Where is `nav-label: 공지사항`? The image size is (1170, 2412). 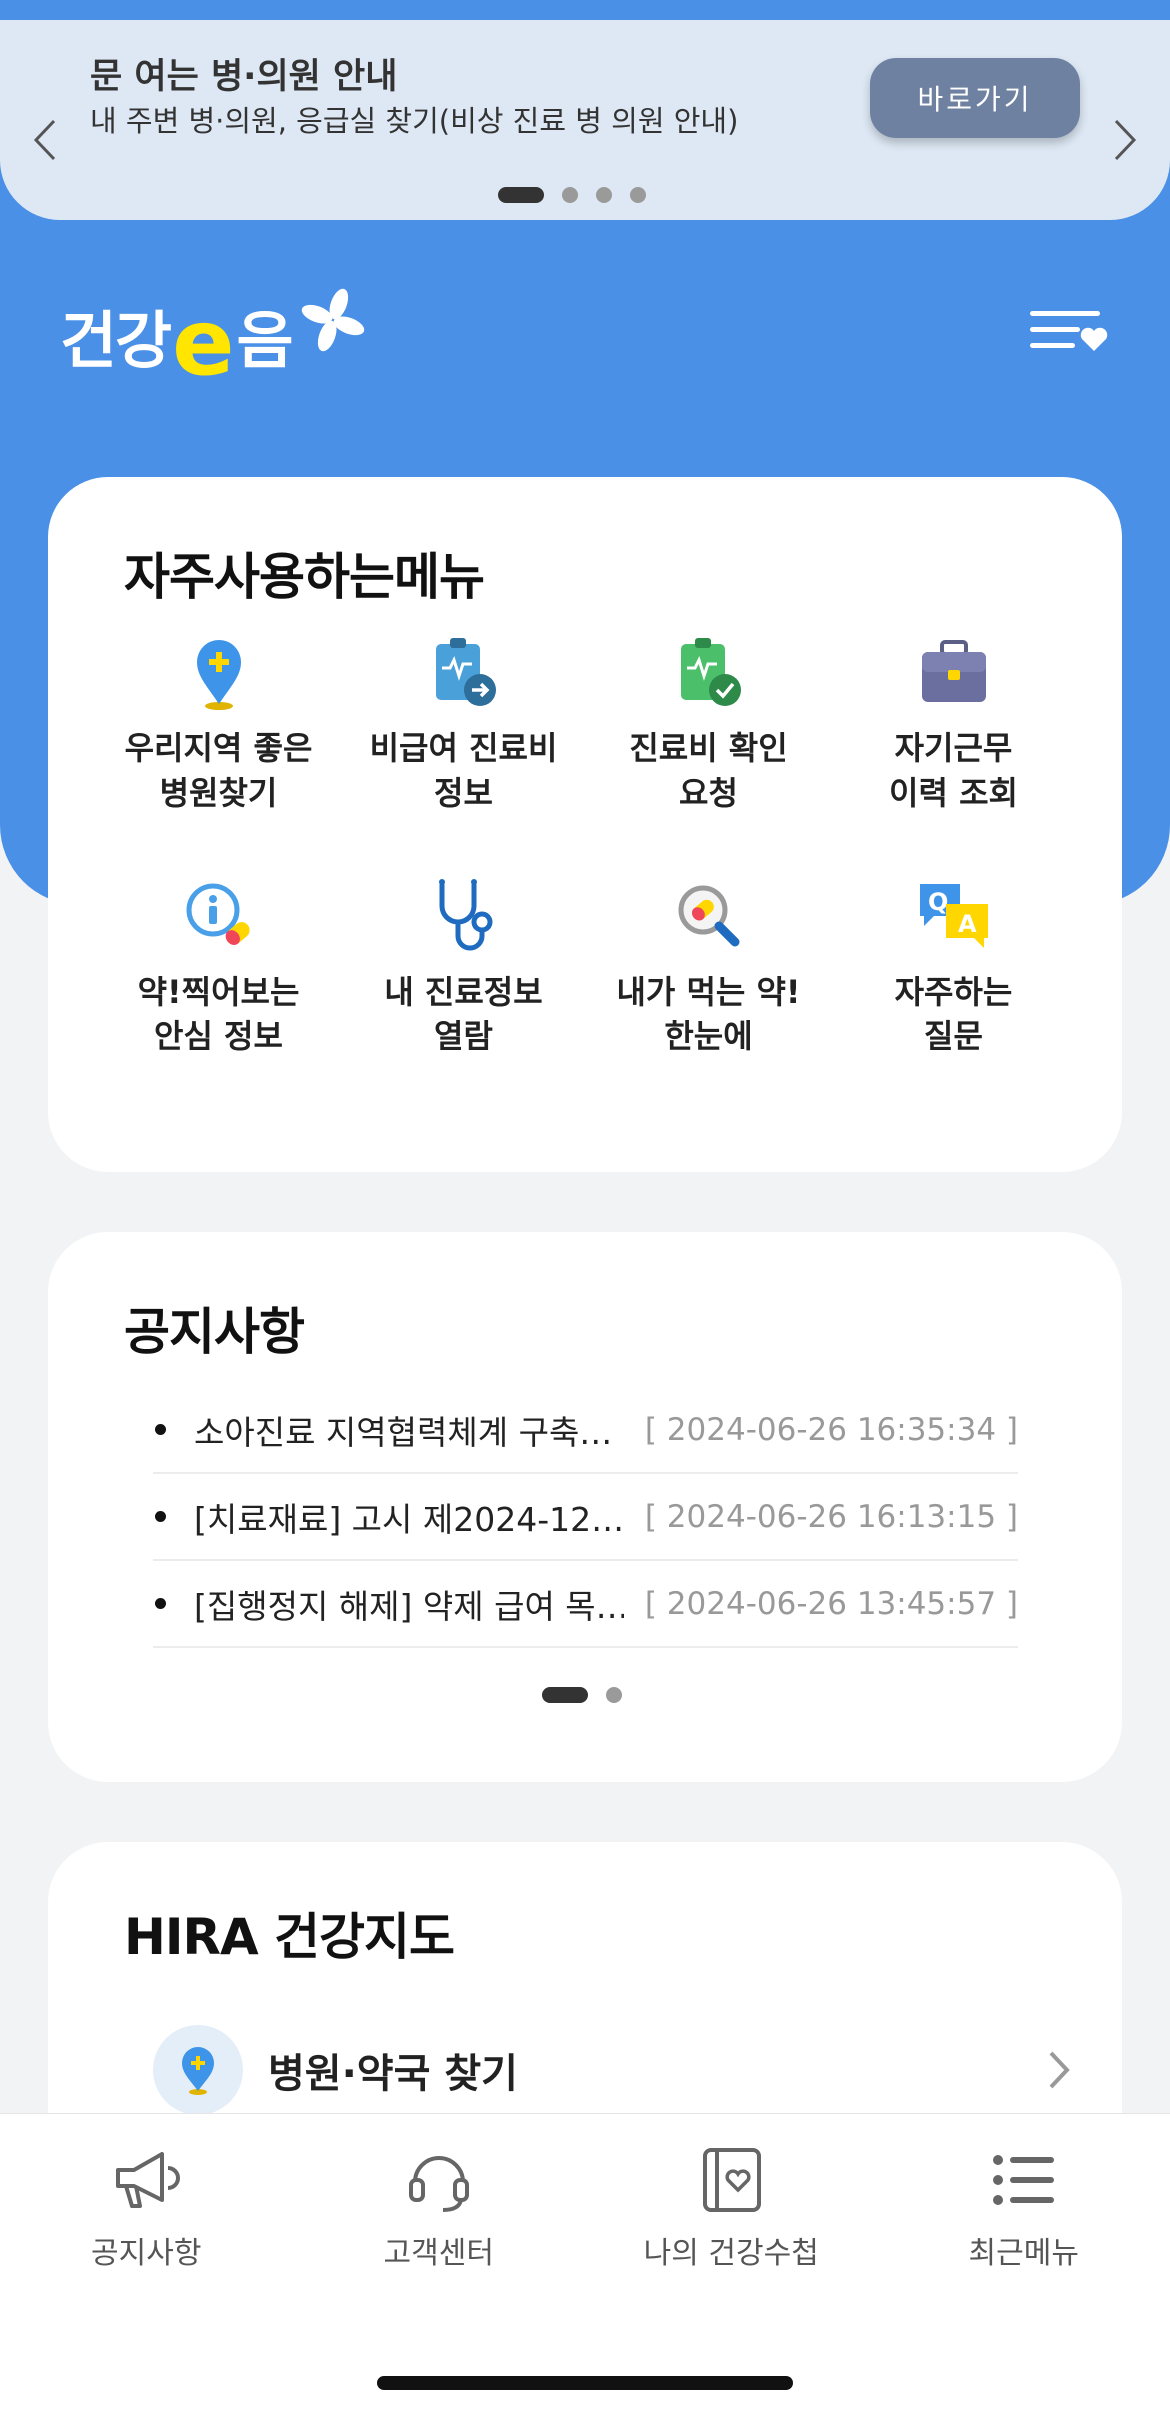 nav-label: 공지사항 is located at coordinates (146, 2253).